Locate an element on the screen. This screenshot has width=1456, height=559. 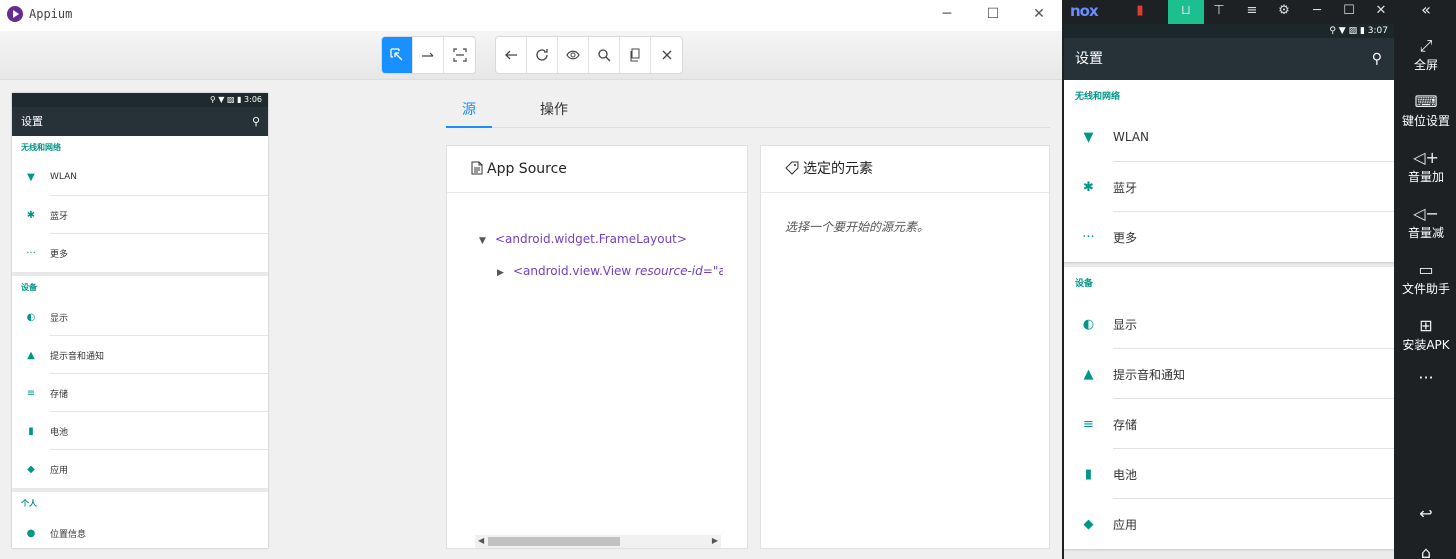
horizontal-scrollbar: ◀ ▶ is located at coordinates (598, 541).